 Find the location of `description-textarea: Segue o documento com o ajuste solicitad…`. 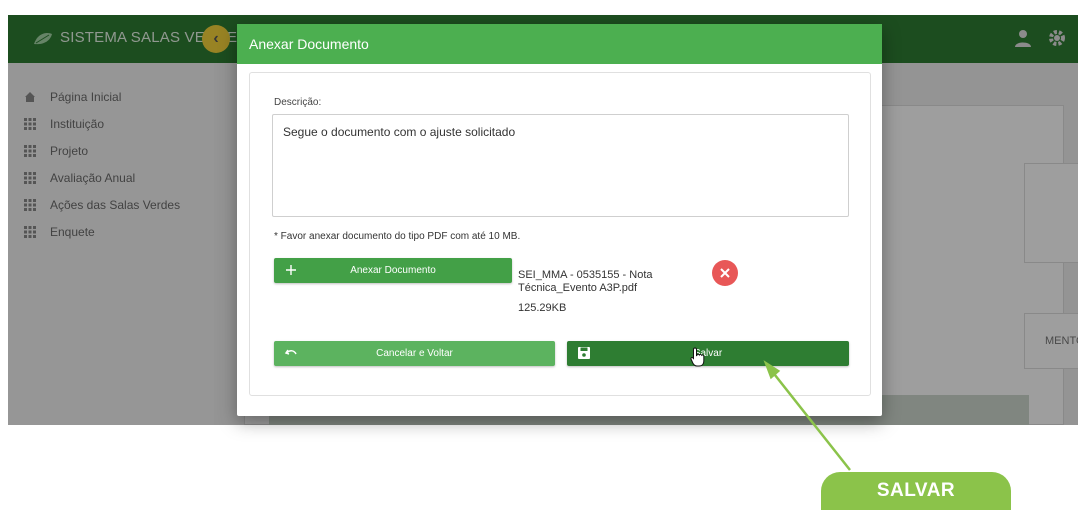

description-textarea: Segue o documento com o ajuste solicitad… is located at coordinates (560, 165).